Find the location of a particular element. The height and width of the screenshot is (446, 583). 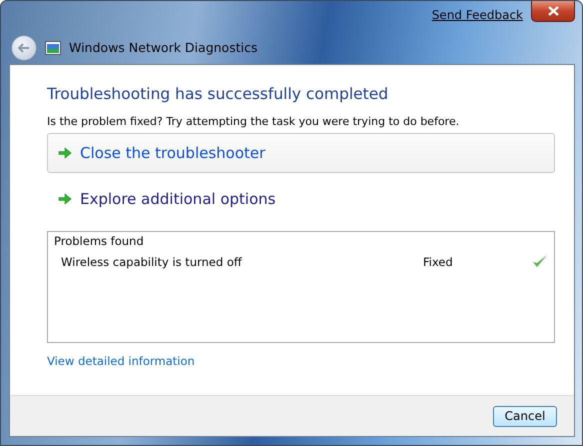

back-button is located at coordinates (24, 47).